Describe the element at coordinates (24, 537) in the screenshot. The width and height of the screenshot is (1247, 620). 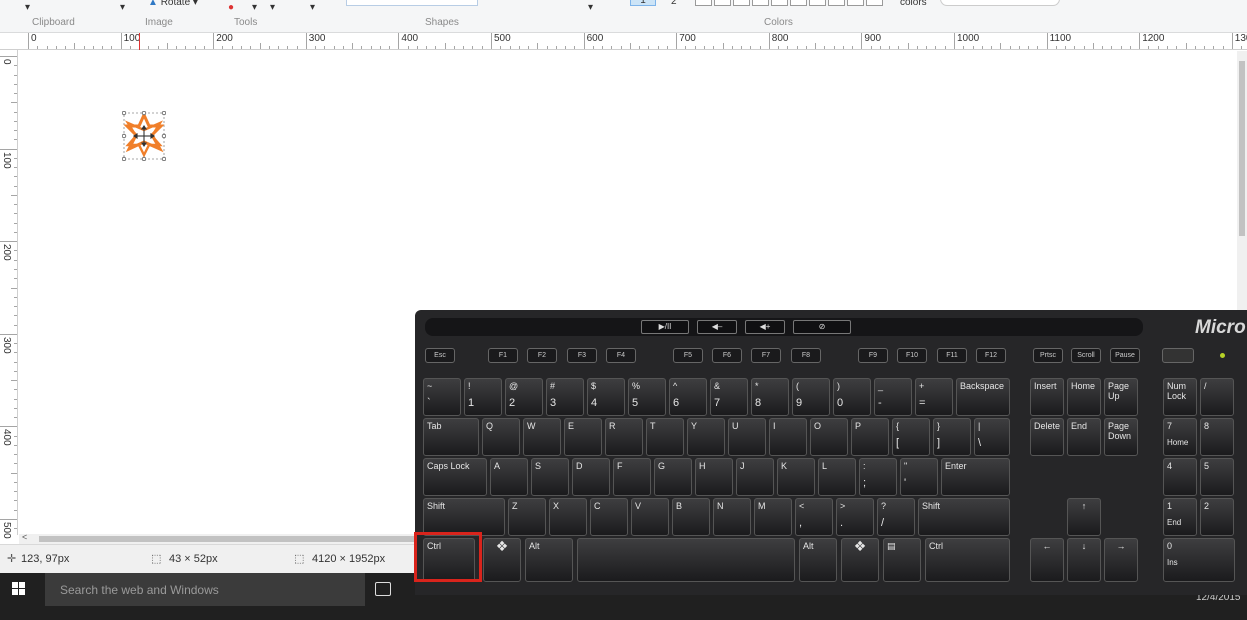
I see `scroll-left-arrow-icon: <` at that location.